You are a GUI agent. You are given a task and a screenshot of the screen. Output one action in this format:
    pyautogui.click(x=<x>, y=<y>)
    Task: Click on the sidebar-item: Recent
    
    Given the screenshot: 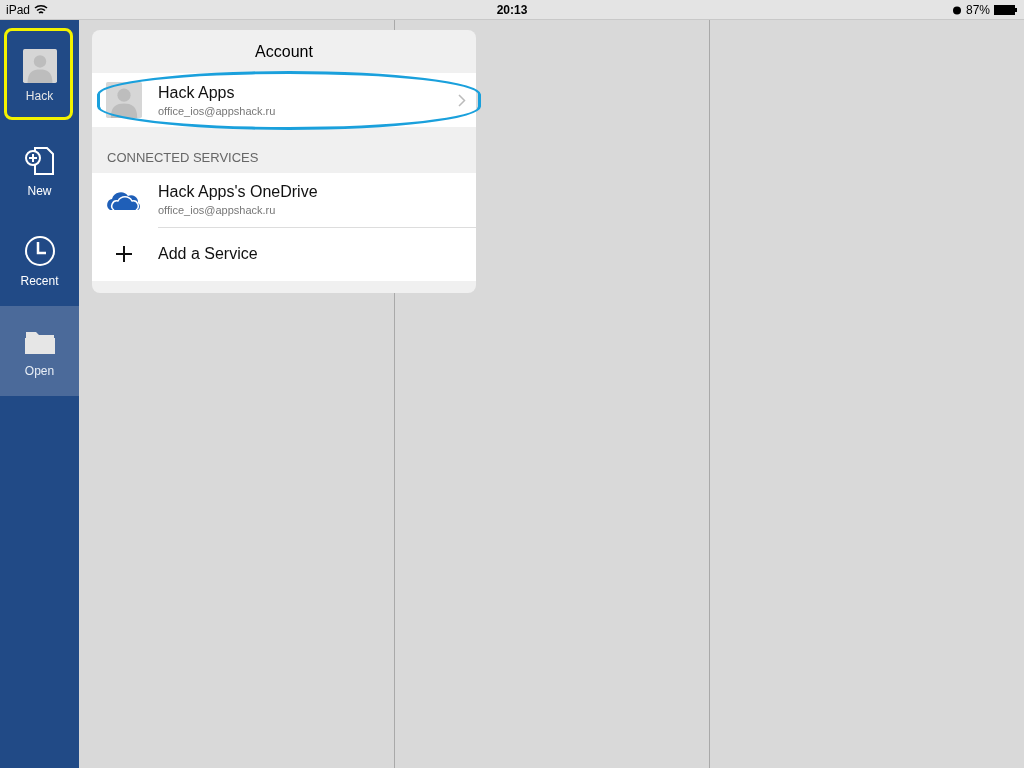 What is the action you would take?
    pyautogui.click(x=39, y=261)
    